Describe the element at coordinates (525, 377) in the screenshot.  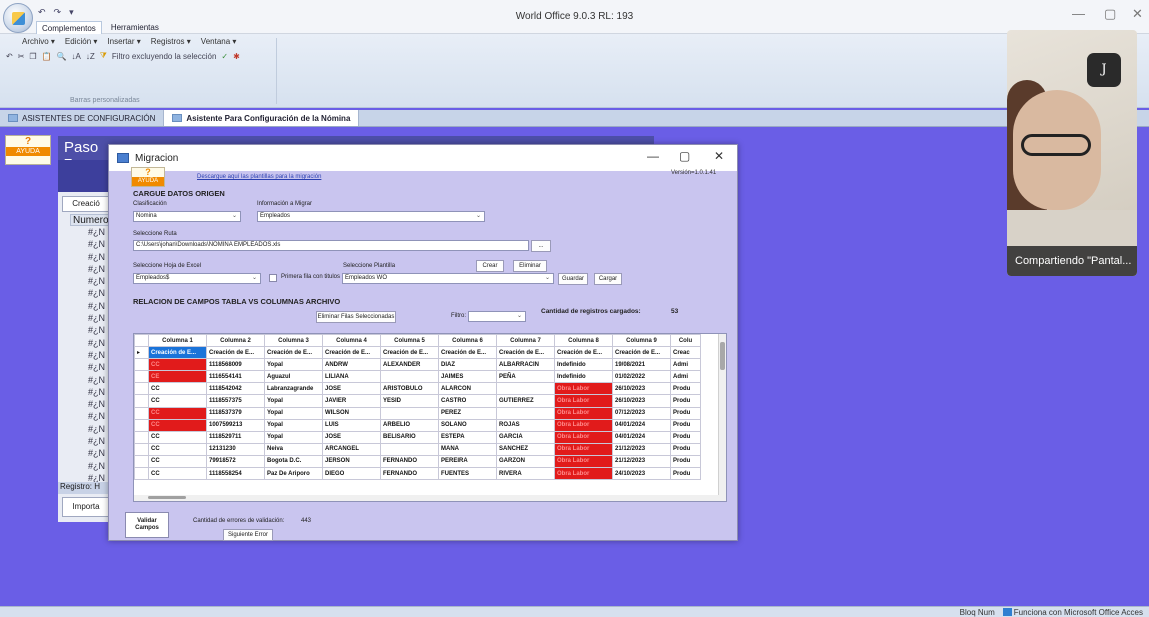
I see `grid-cell: PEÑA` at that location.